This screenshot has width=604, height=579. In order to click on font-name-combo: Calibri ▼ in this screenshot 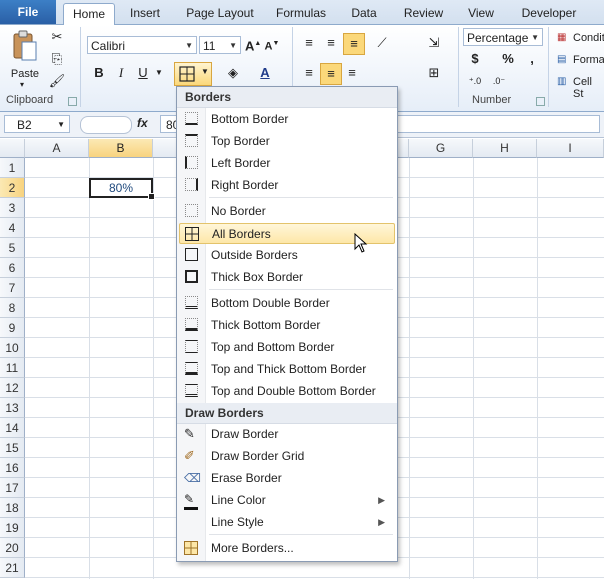, I will do `click(142, 45)`.